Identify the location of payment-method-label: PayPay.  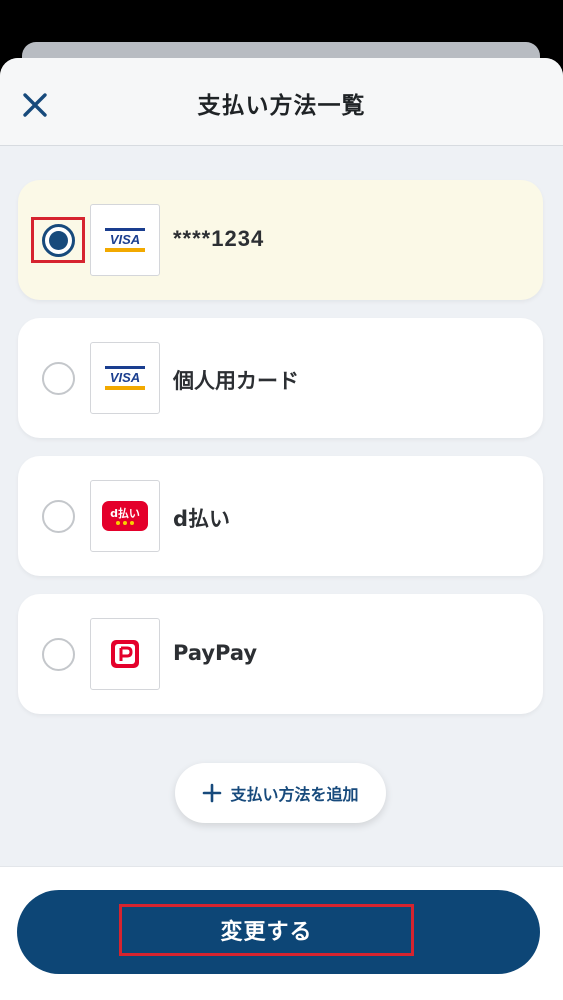
(215, 653).